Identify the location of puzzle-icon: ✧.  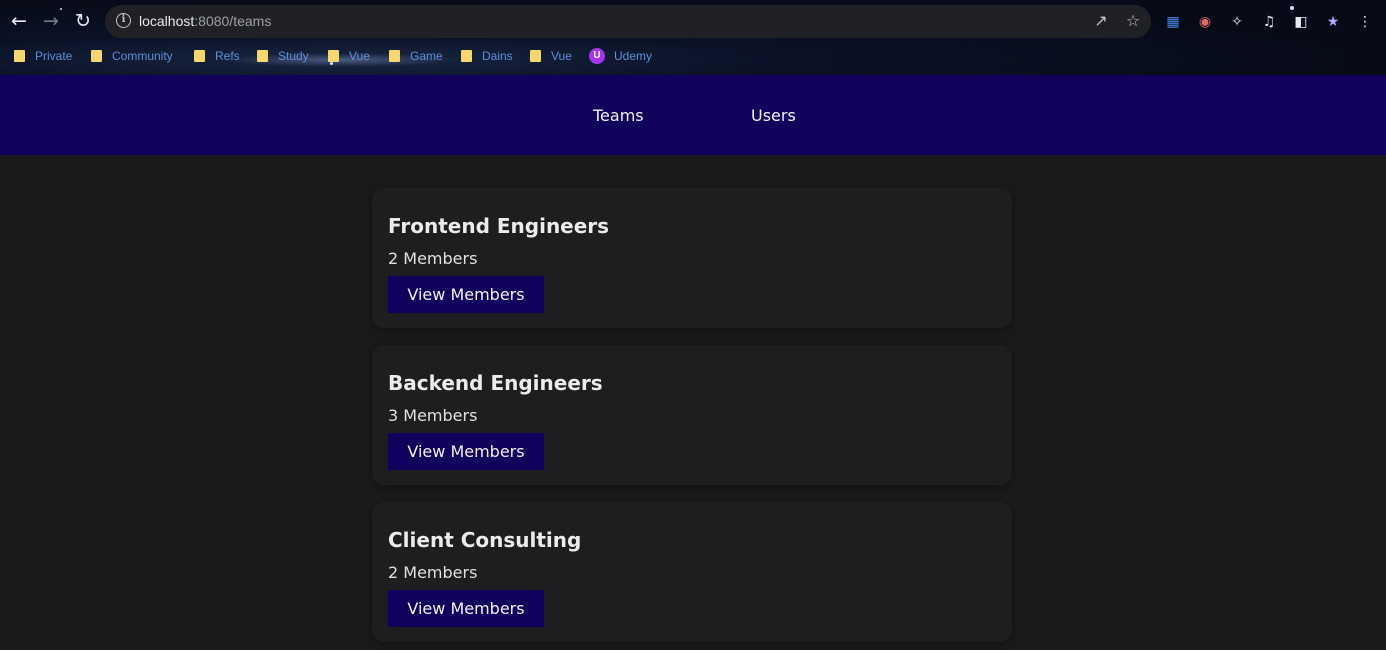
(1237, 22).